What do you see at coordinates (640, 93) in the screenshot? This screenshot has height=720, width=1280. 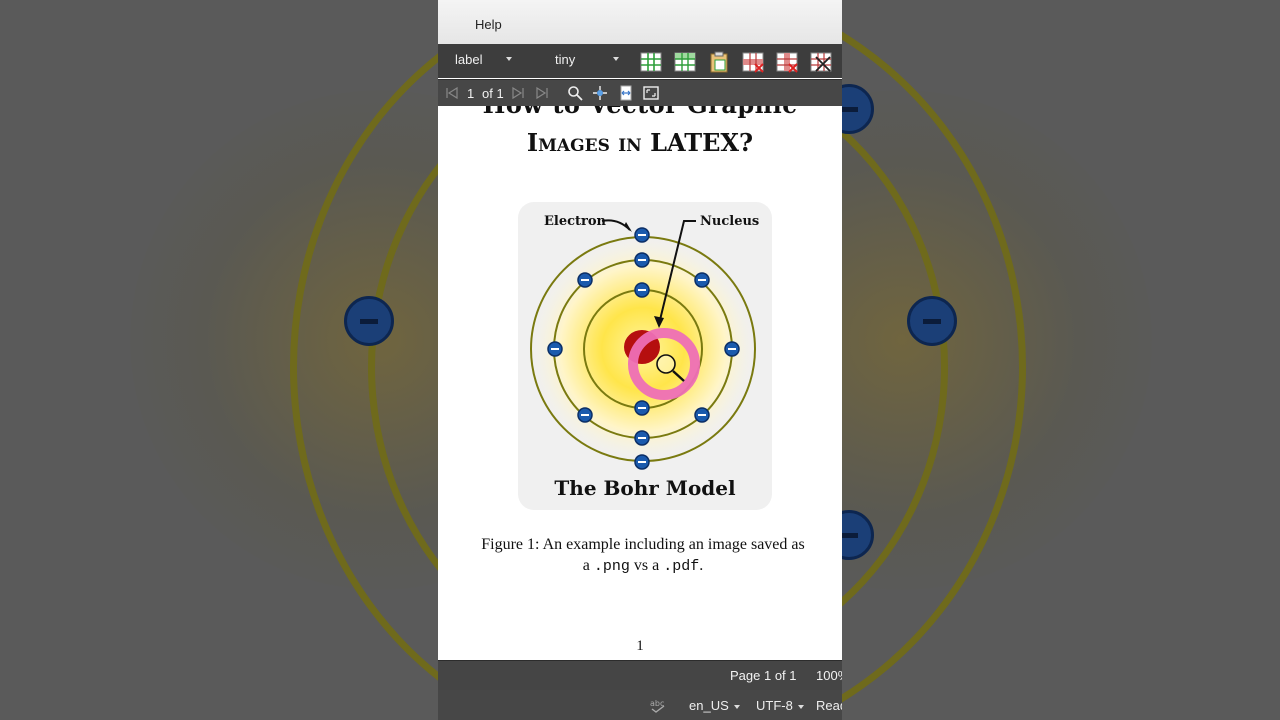 I see `pdf-navigation-bar: 1 of 1` at bounding box center [640, 93].